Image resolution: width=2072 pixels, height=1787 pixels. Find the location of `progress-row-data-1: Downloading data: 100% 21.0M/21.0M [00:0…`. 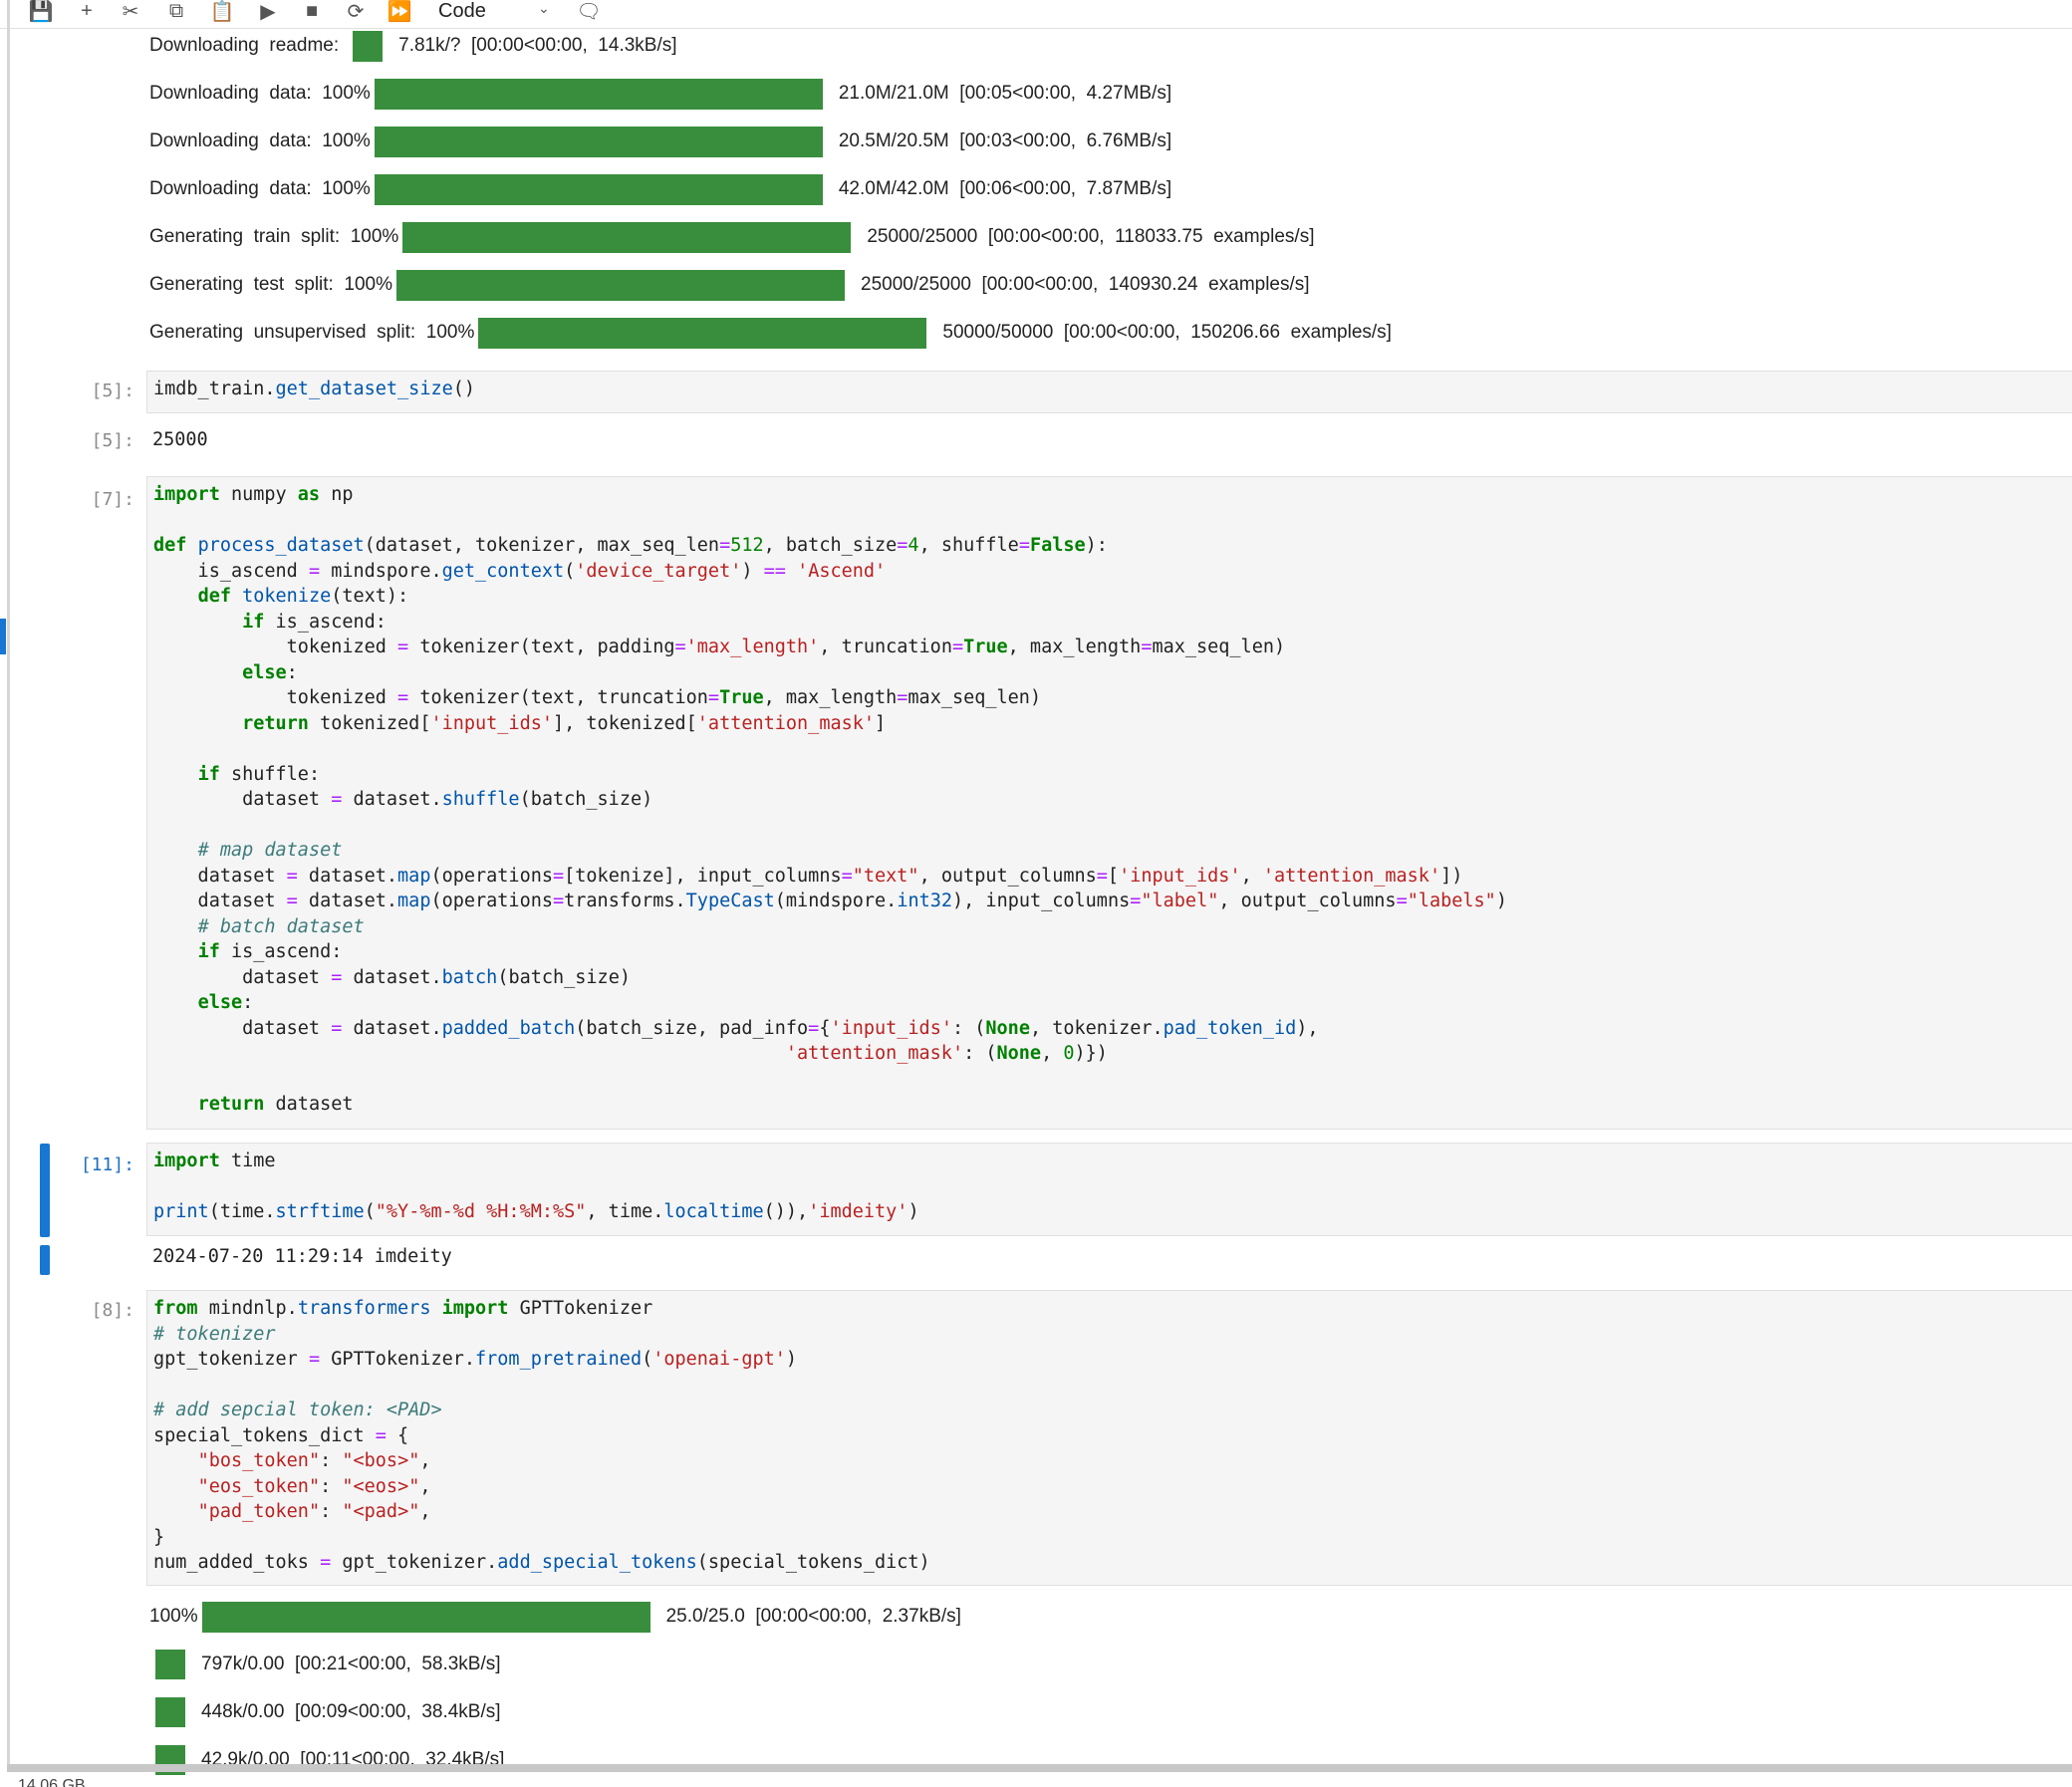

progress-row-data-1: Downloading data: 100% 21.0M/21.0M [00:0… is located at coordinates (660, 94).